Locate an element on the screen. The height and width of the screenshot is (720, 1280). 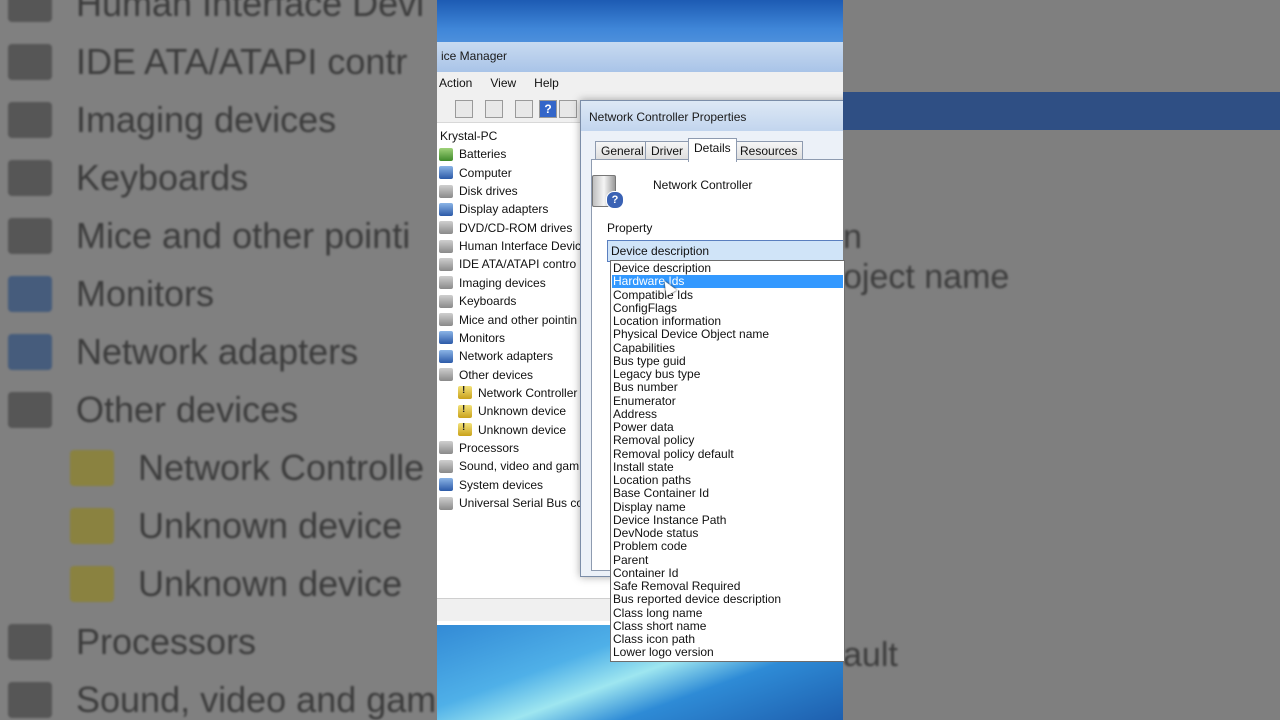
dropdown-option: Physical Device Object name is located at coordinates (727, 334).